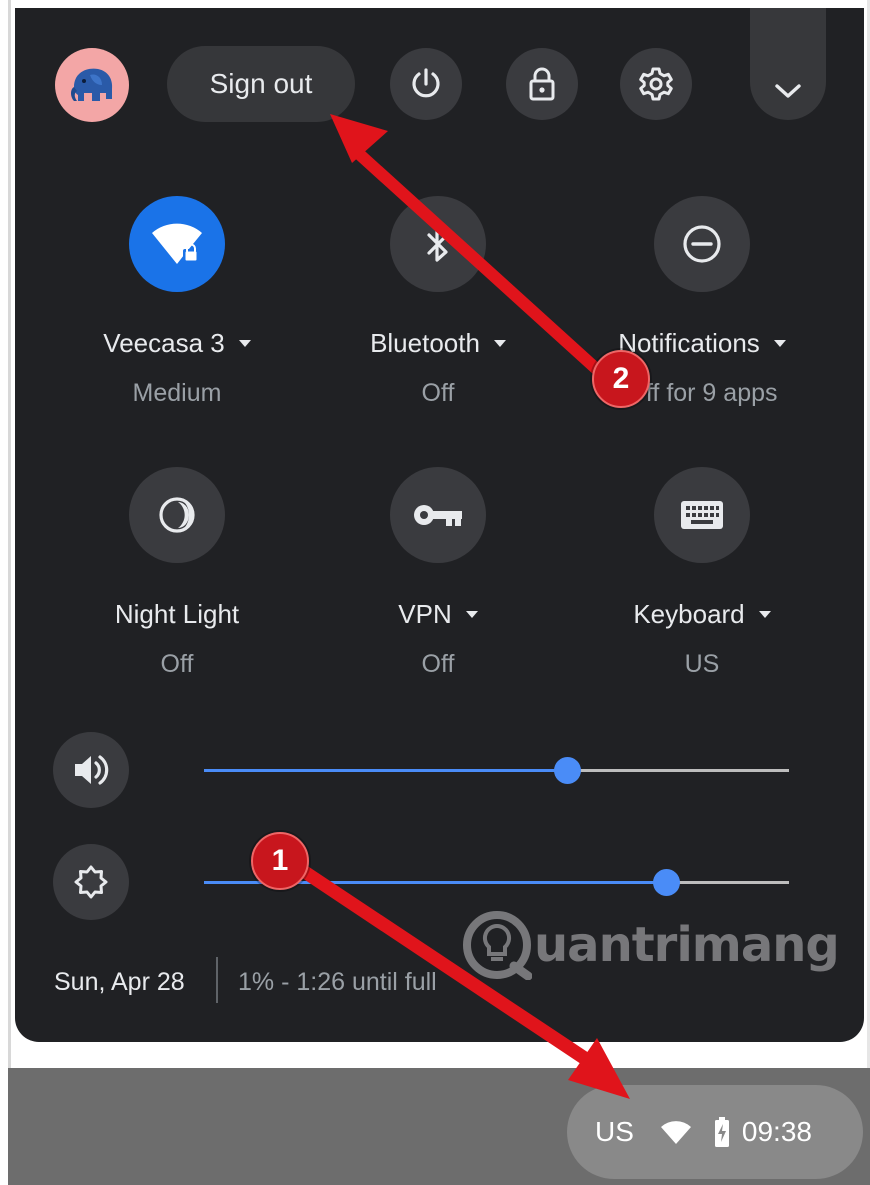  Describe the element at coordinates (621, 379) in the screenshot. I see `annotation-badge-2: 2` at that location.